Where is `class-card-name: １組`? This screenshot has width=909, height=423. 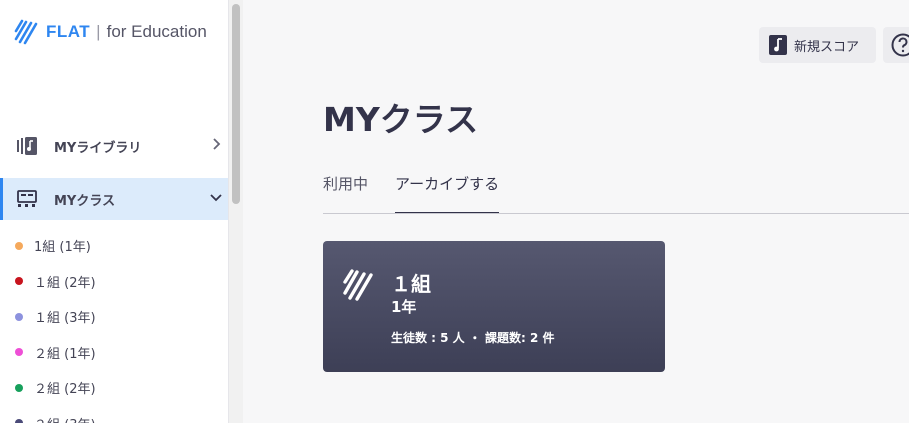 class-card-name: １組 is located at coordinates (411, 284).